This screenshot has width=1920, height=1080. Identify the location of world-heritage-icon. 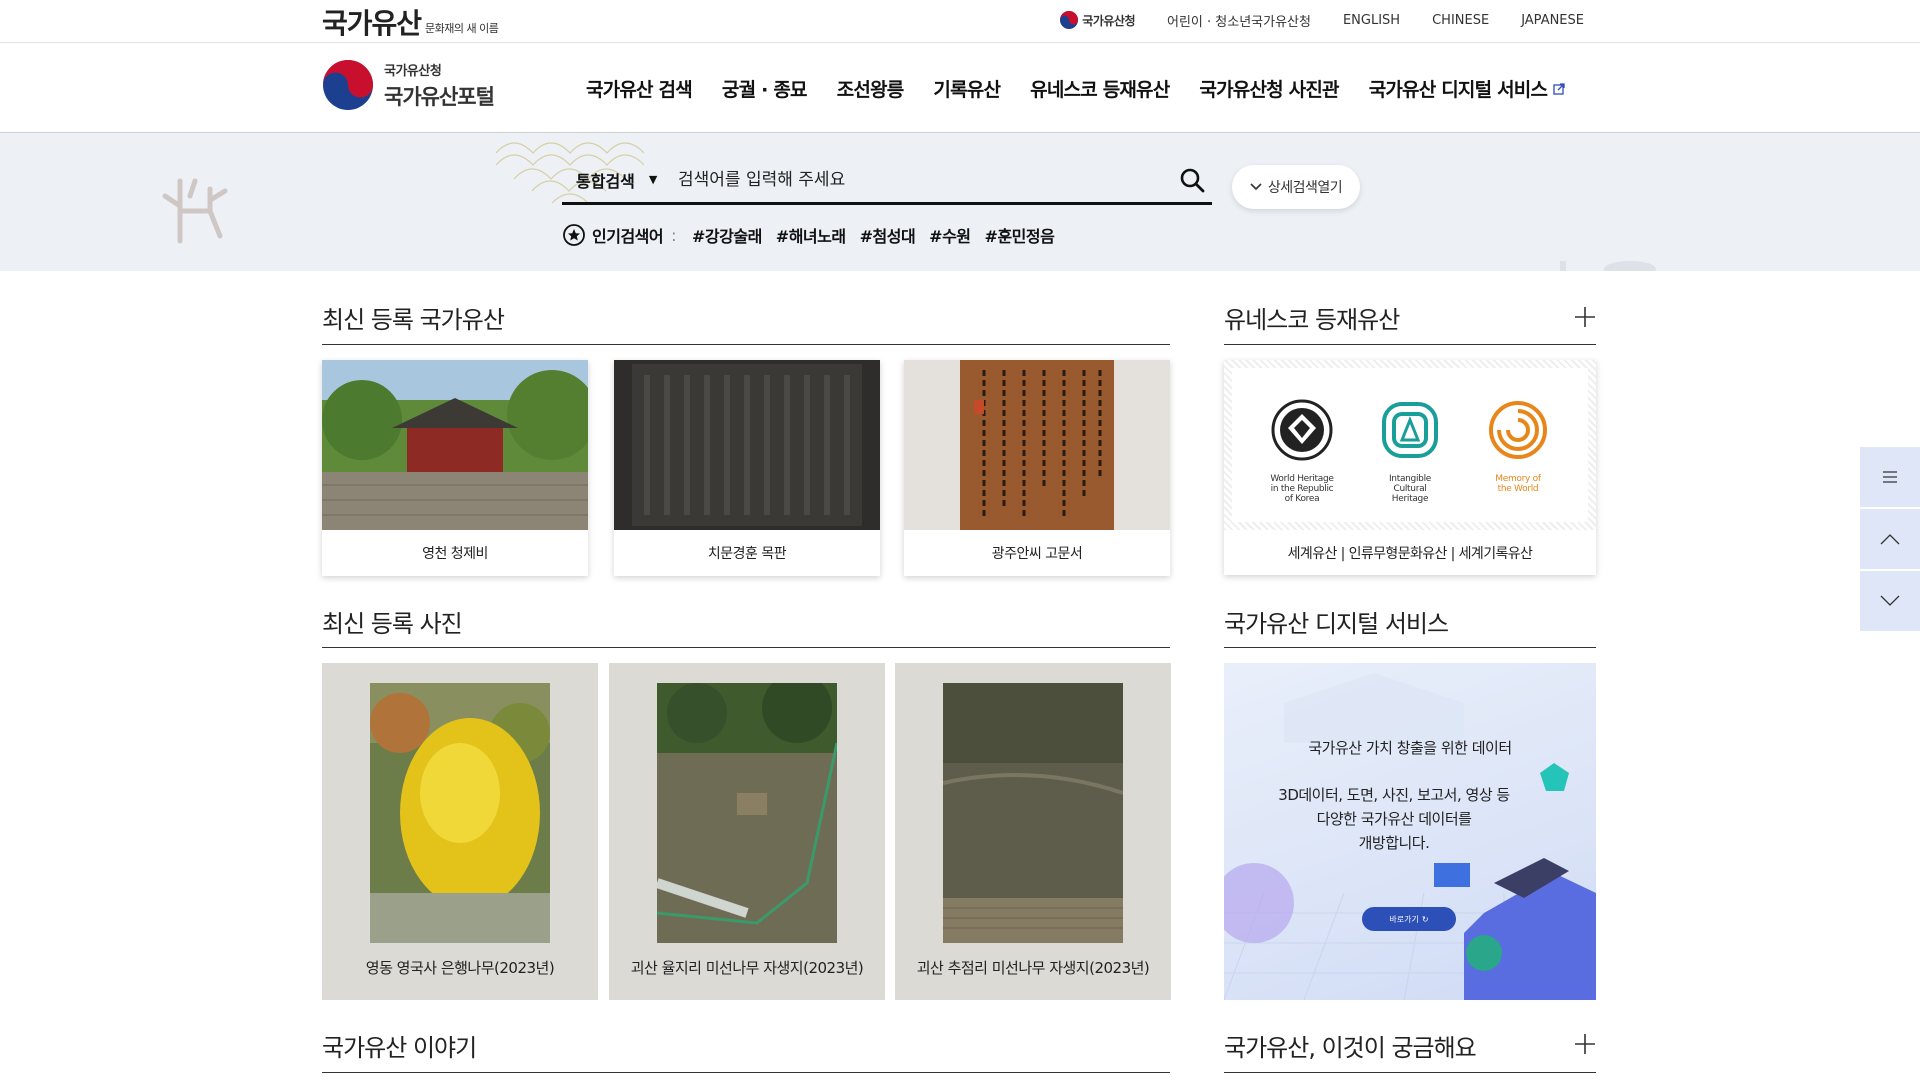
(1302, 430).